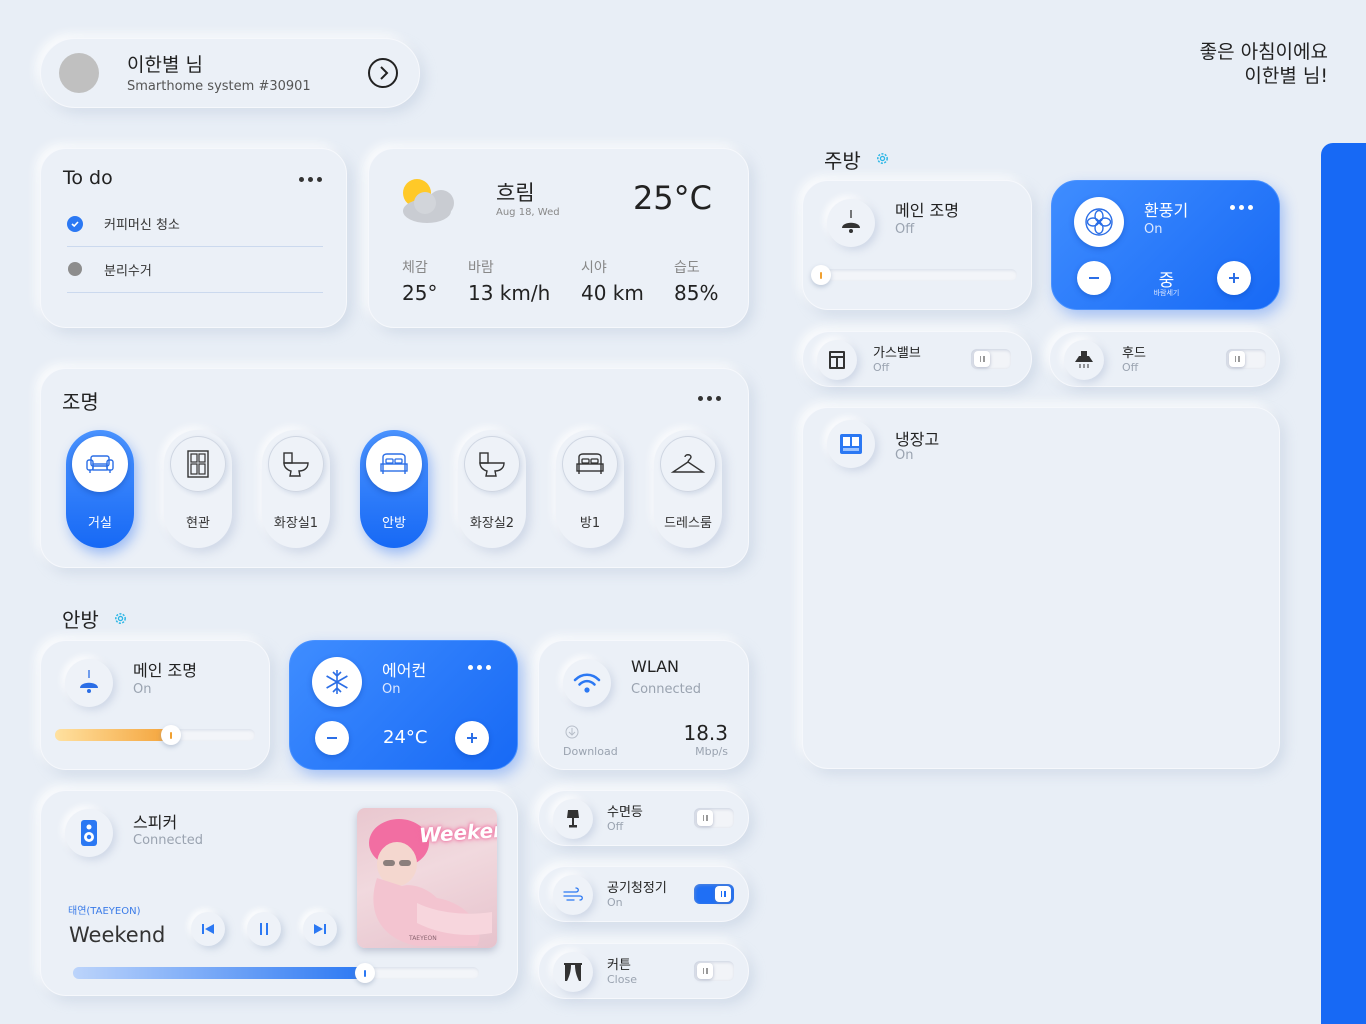 The height and width of the screenshot is (1024, 1366). I want to click on brightness-fill, so click(113, 735).